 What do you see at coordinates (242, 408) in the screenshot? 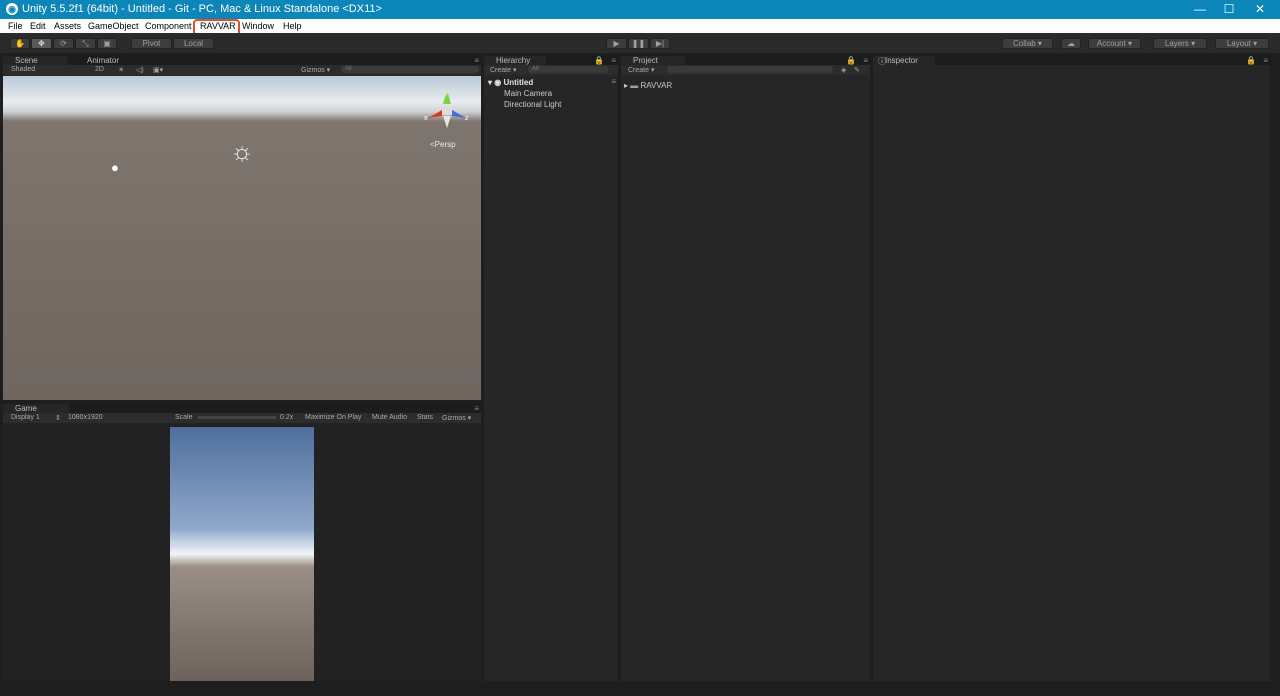
I see `game-tabbar: Game ≡` at bounding box center [242, 408].